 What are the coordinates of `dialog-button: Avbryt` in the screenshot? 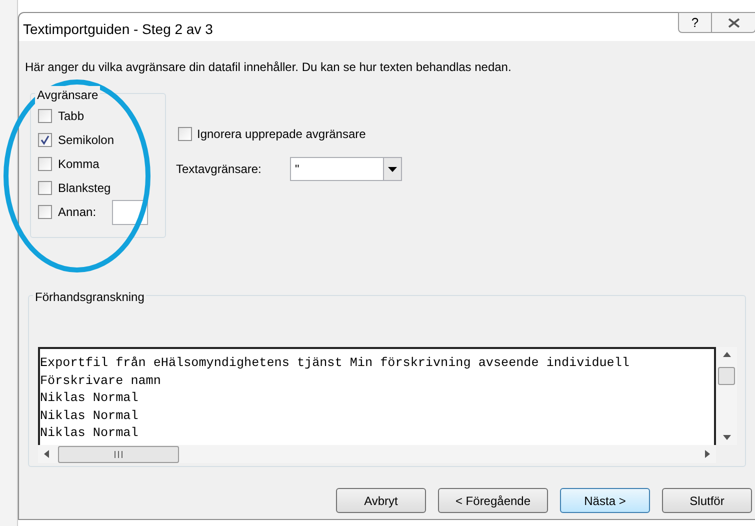 It's located at (381, 500).